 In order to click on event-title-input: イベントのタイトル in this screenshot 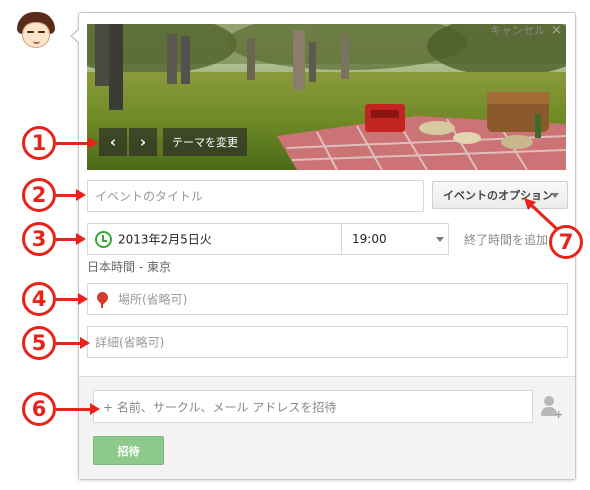, I will do `click(255, 196)`.